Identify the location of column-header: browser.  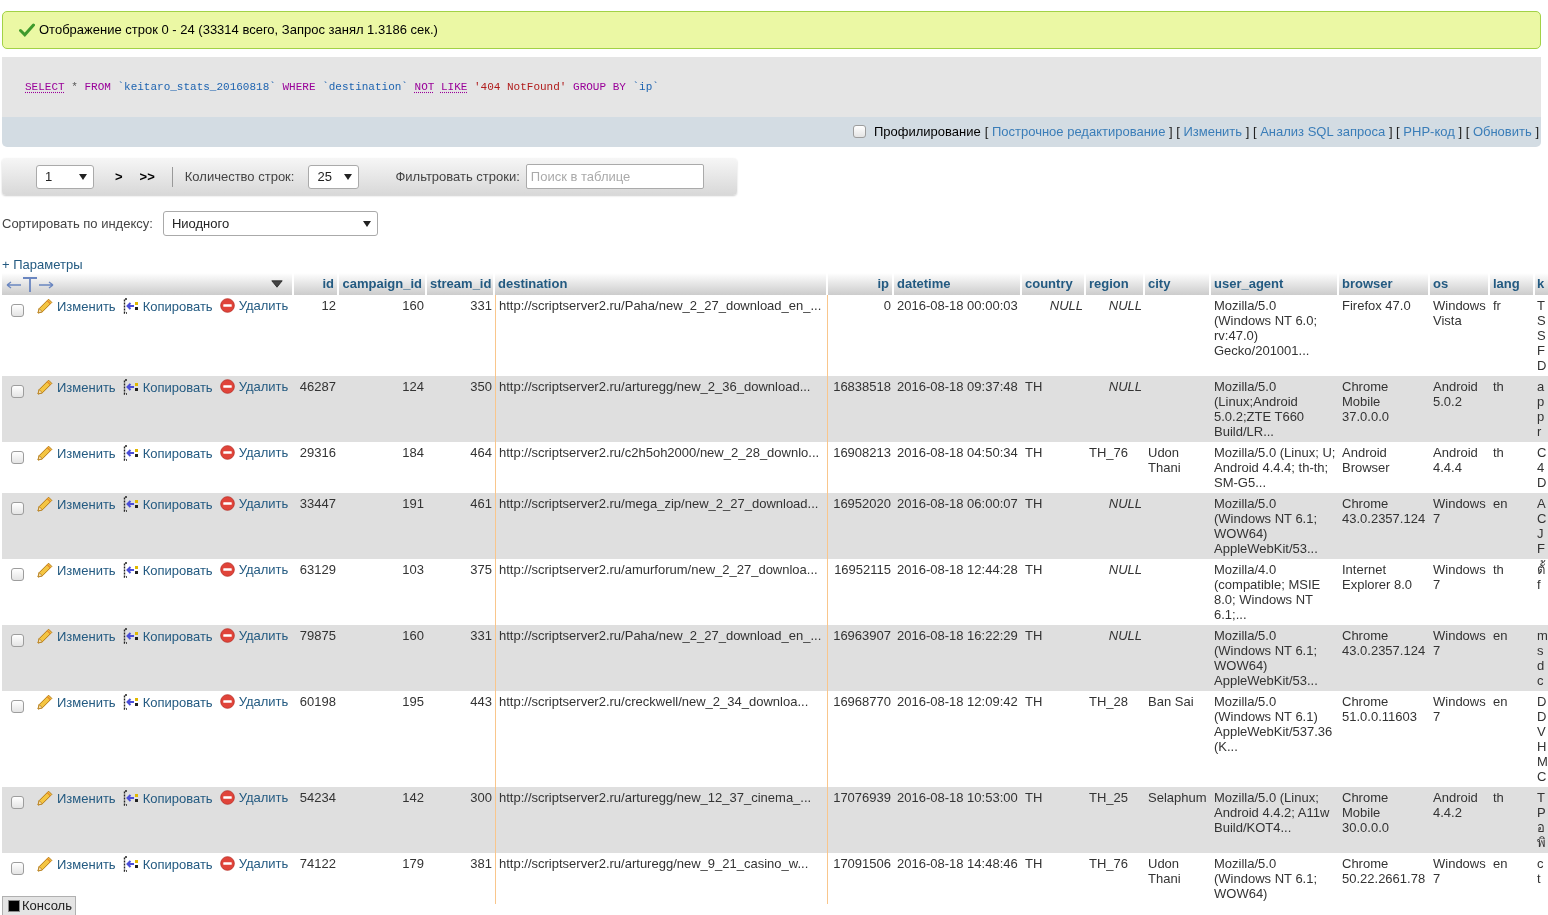
(1384, 284).